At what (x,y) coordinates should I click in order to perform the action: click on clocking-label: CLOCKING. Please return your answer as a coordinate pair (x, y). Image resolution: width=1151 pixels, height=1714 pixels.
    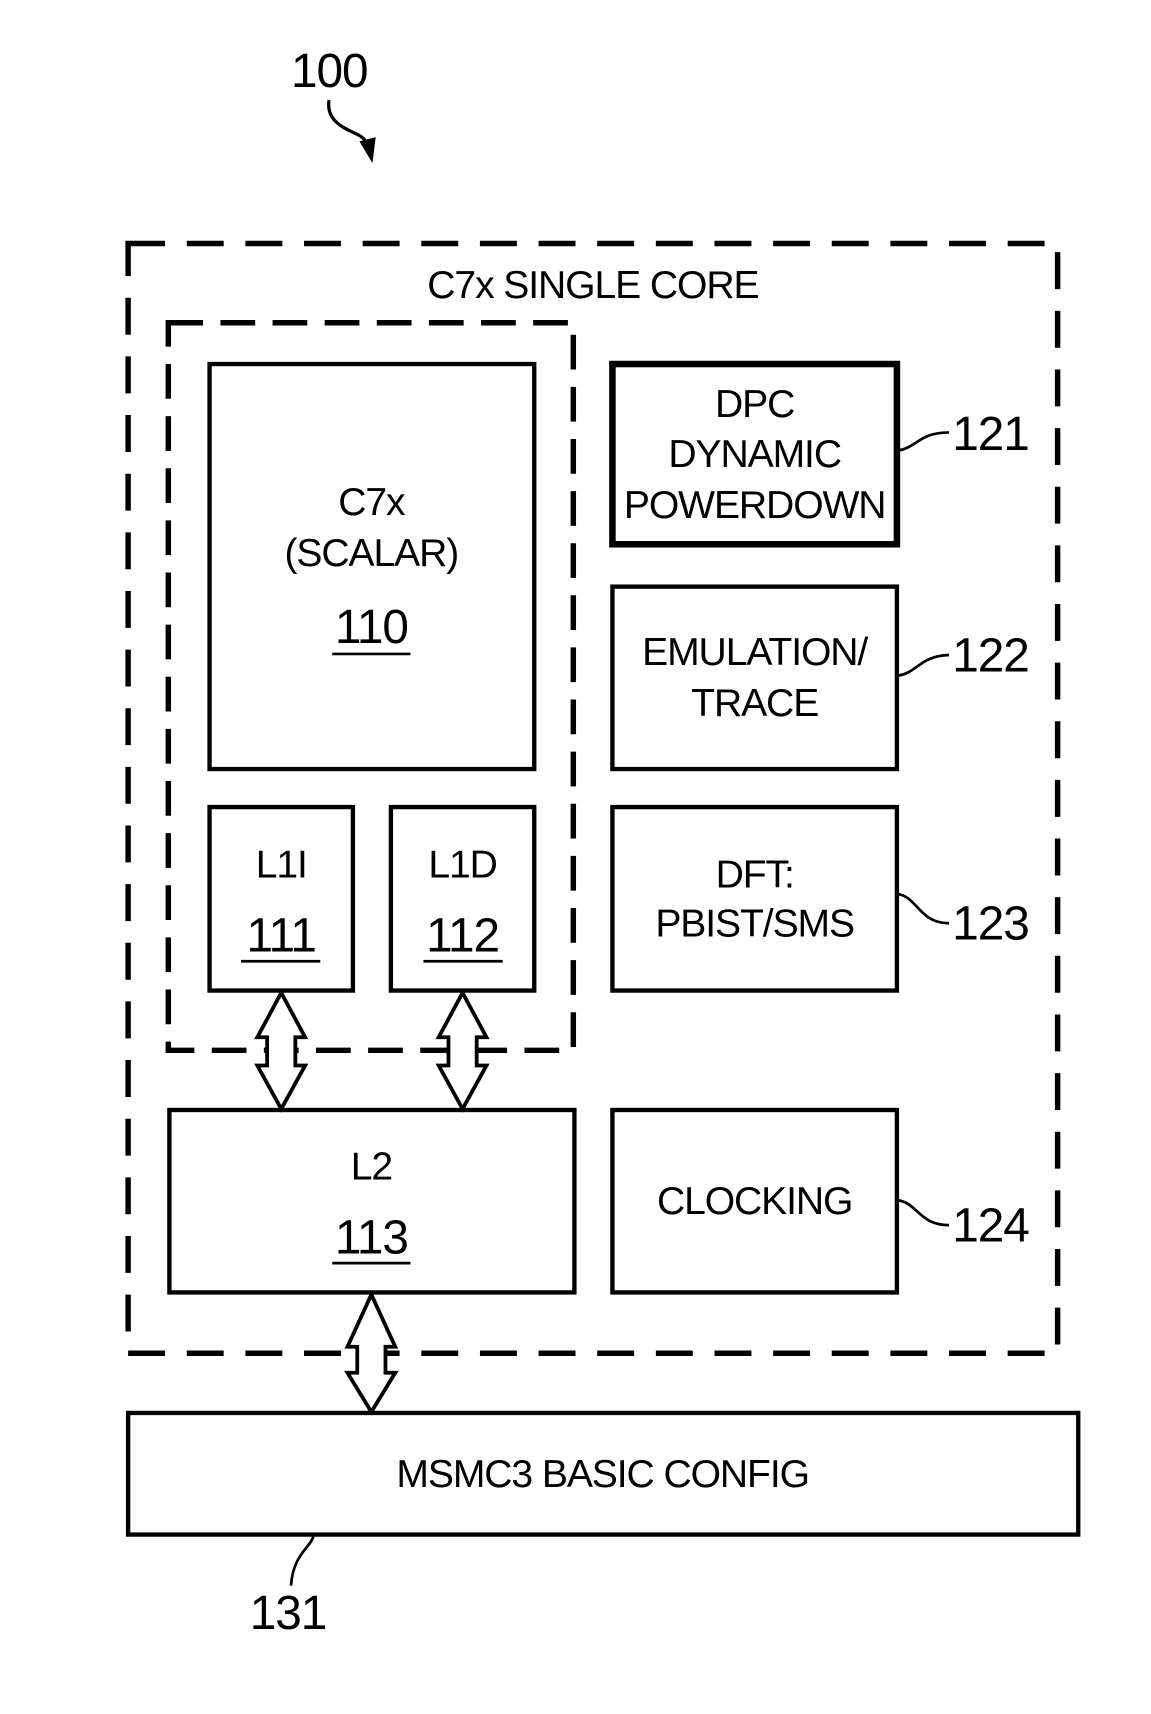
    Looking at the image, I should click on (754, 1201).